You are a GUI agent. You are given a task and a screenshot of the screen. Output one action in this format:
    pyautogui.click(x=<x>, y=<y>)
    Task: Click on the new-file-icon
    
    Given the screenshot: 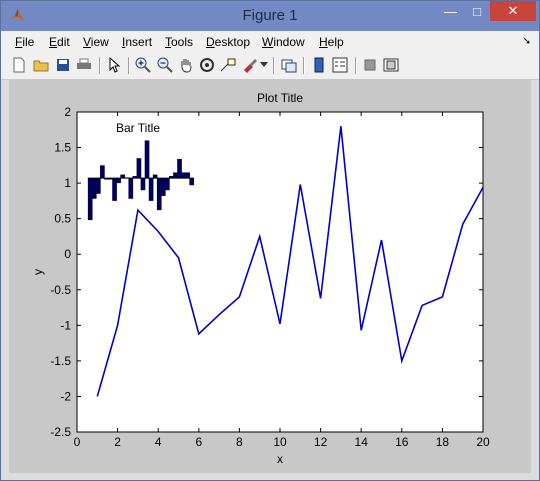 What is the action you would take?
    pyautogui.click(x=19, y=65)
    